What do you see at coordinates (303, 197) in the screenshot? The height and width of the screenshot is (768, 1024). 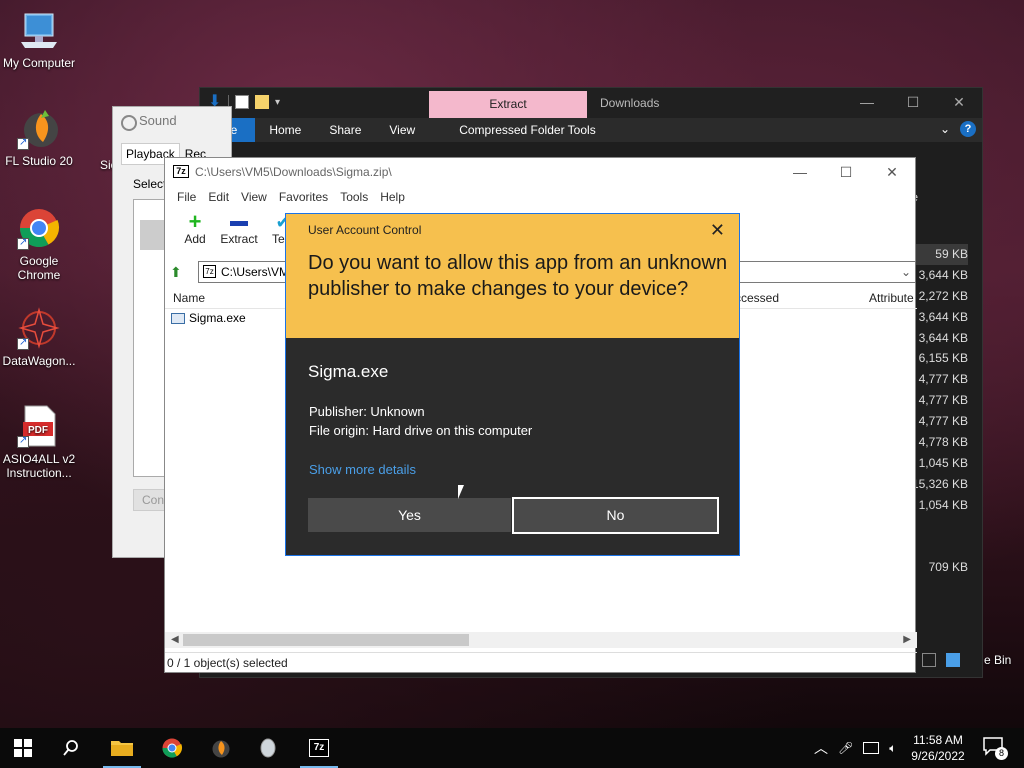 I see `menu-favorites: Favorites` at bounding box center [303, 197].